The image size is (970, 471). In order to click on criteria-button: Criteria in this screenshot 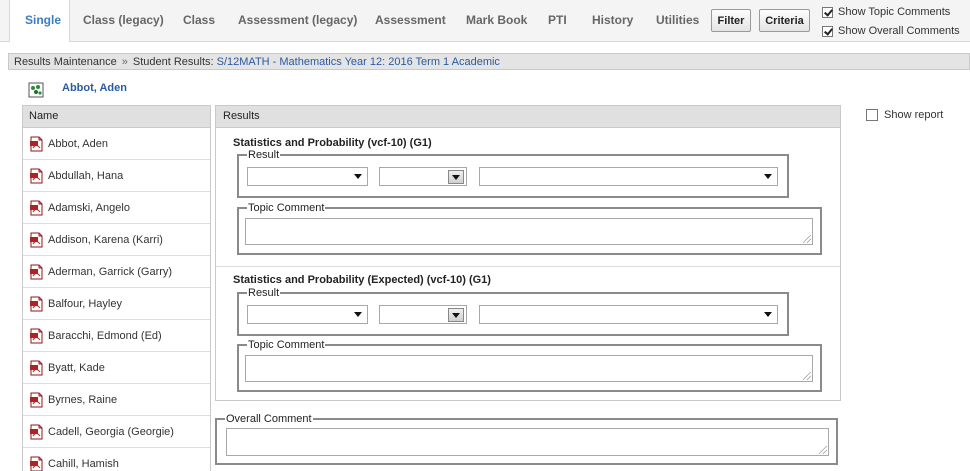, I will do `click(784, 20)`.